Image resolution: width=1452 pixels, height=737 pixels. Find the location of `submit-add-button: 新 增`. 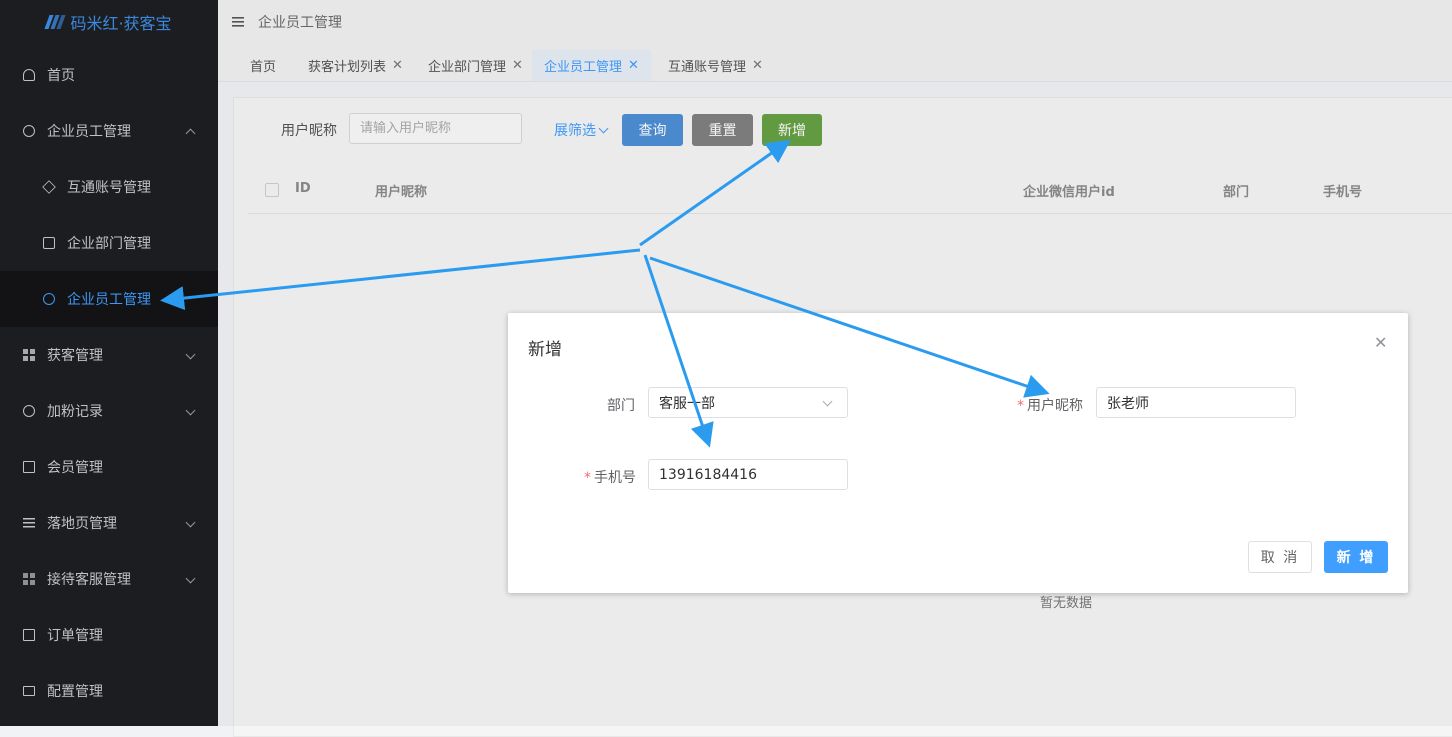

submit-add-button: 新 增 is located at coordinates (1356, 557).